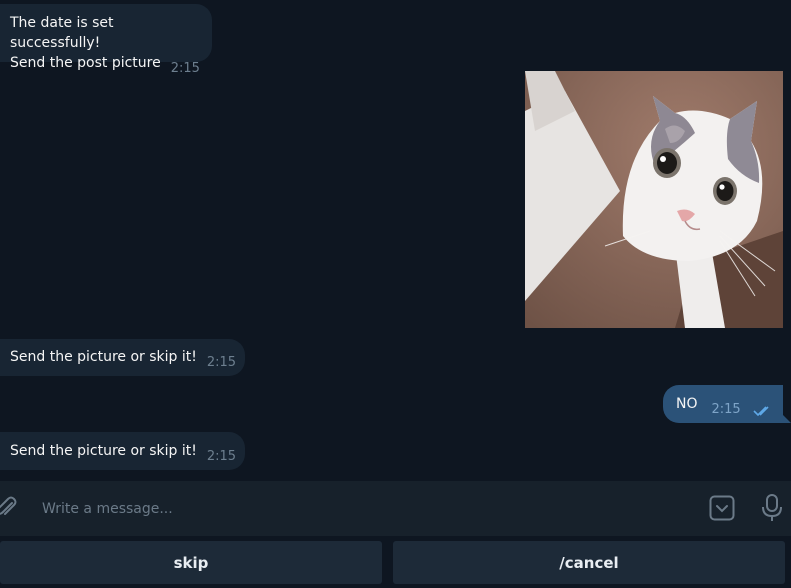  What do you see at coordinates (589, 562) in the screenshot?
I see `cancel-button: /cancel` at bounding box center [589, 562].